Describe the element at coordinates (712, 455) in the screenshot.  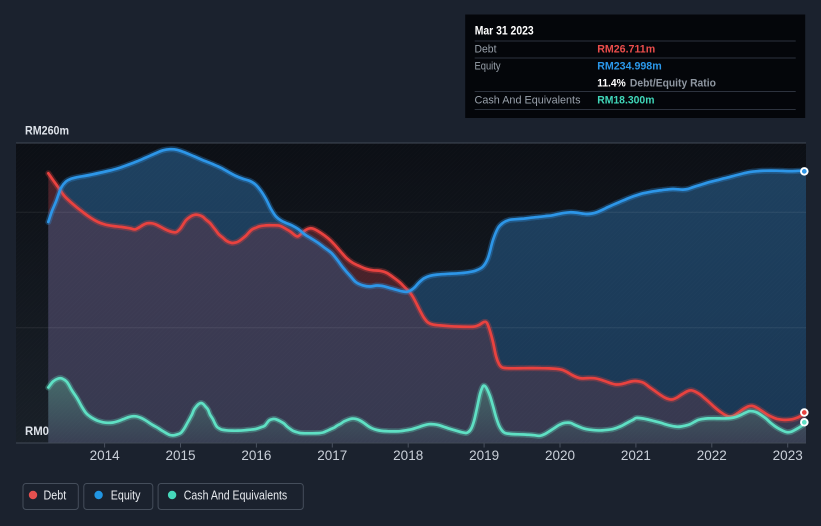
I see `svg-text: 2022` at that location.